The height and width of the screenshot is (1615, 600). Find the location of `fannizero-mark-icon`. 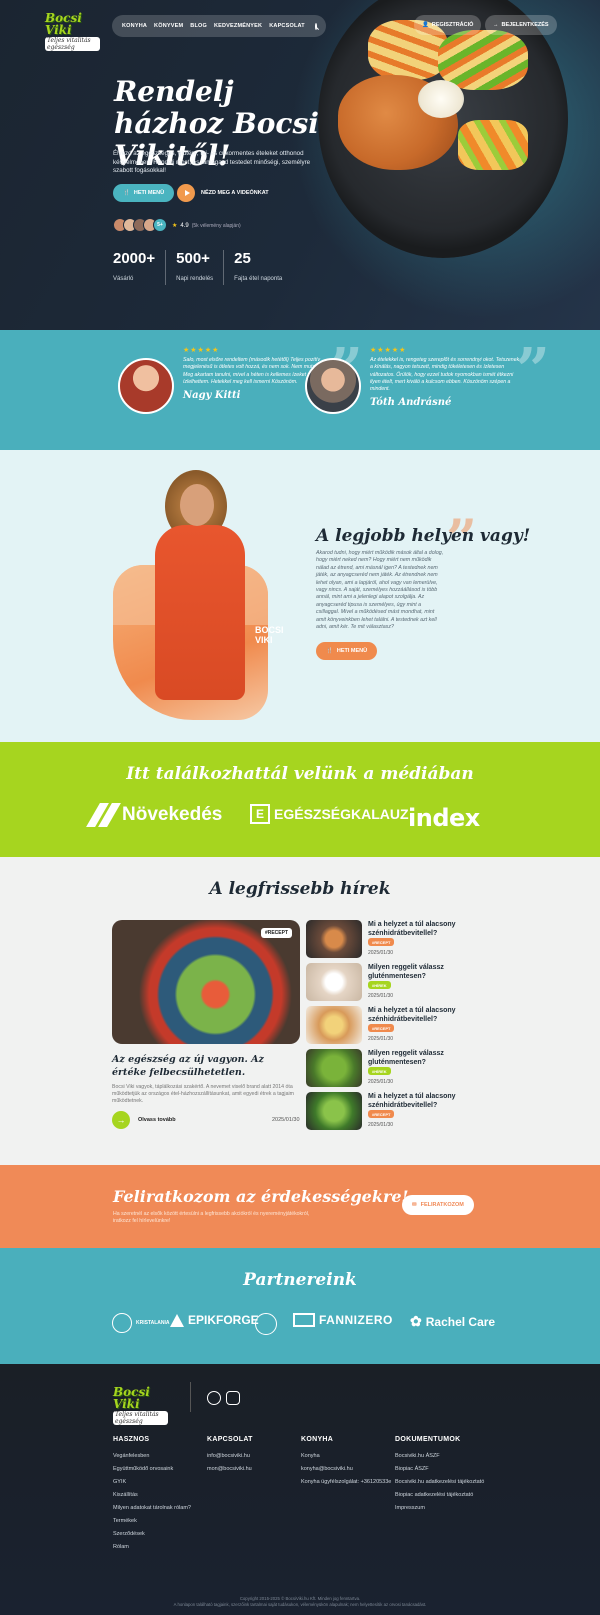

fannizero-mark-icon is located at coordinates (304, 1320).